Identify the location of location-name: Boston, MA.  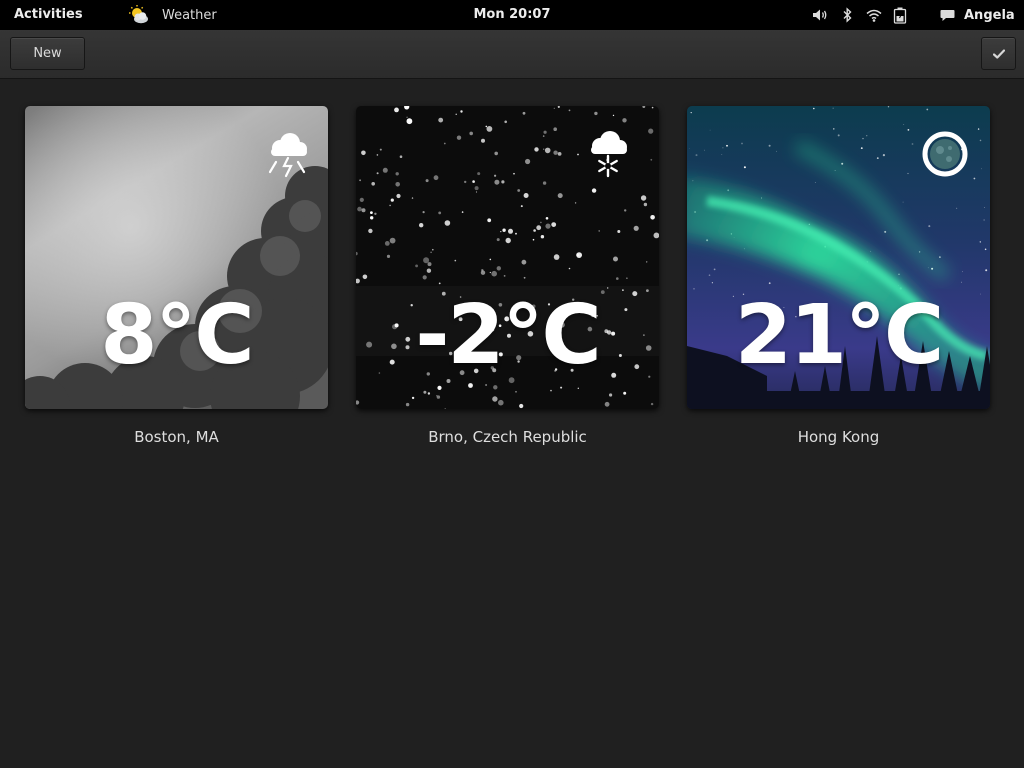
(176, 437).